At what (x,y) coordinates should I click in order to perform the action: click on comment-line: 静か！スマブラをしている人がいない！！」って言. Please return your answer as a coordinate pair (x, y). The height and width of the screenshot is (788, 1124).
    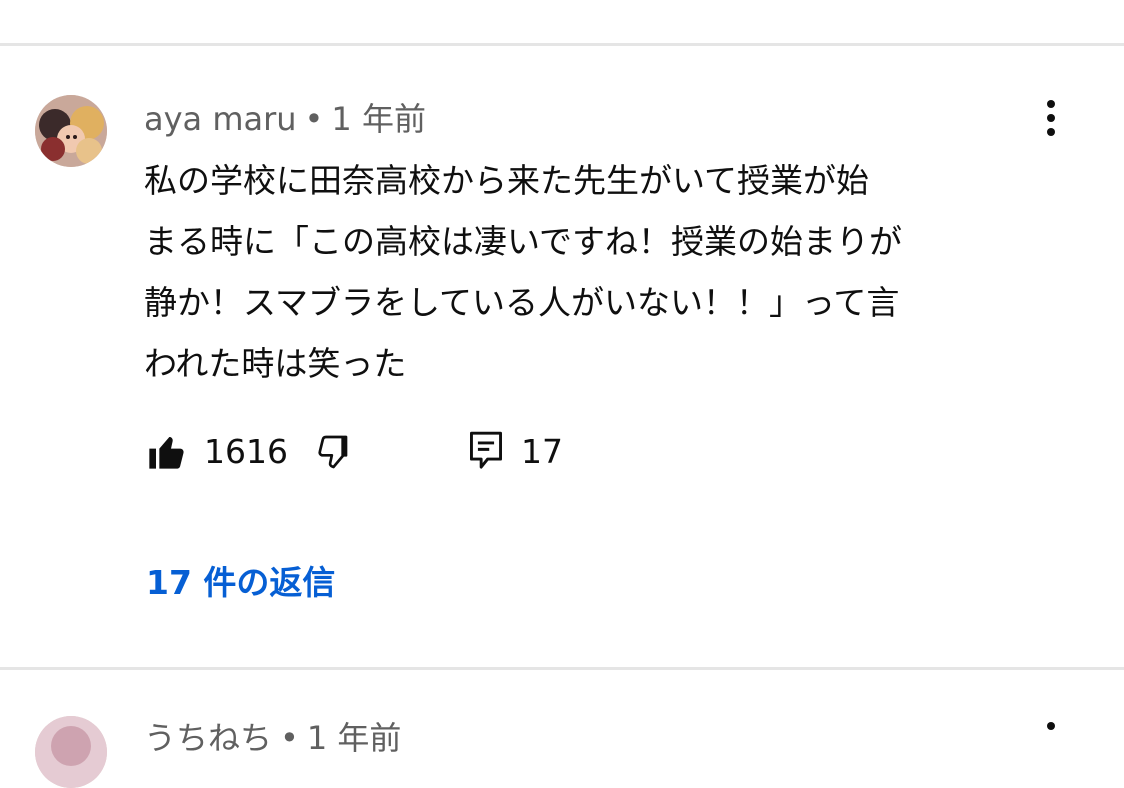
    Looking at the image, I should click on (522, 302).